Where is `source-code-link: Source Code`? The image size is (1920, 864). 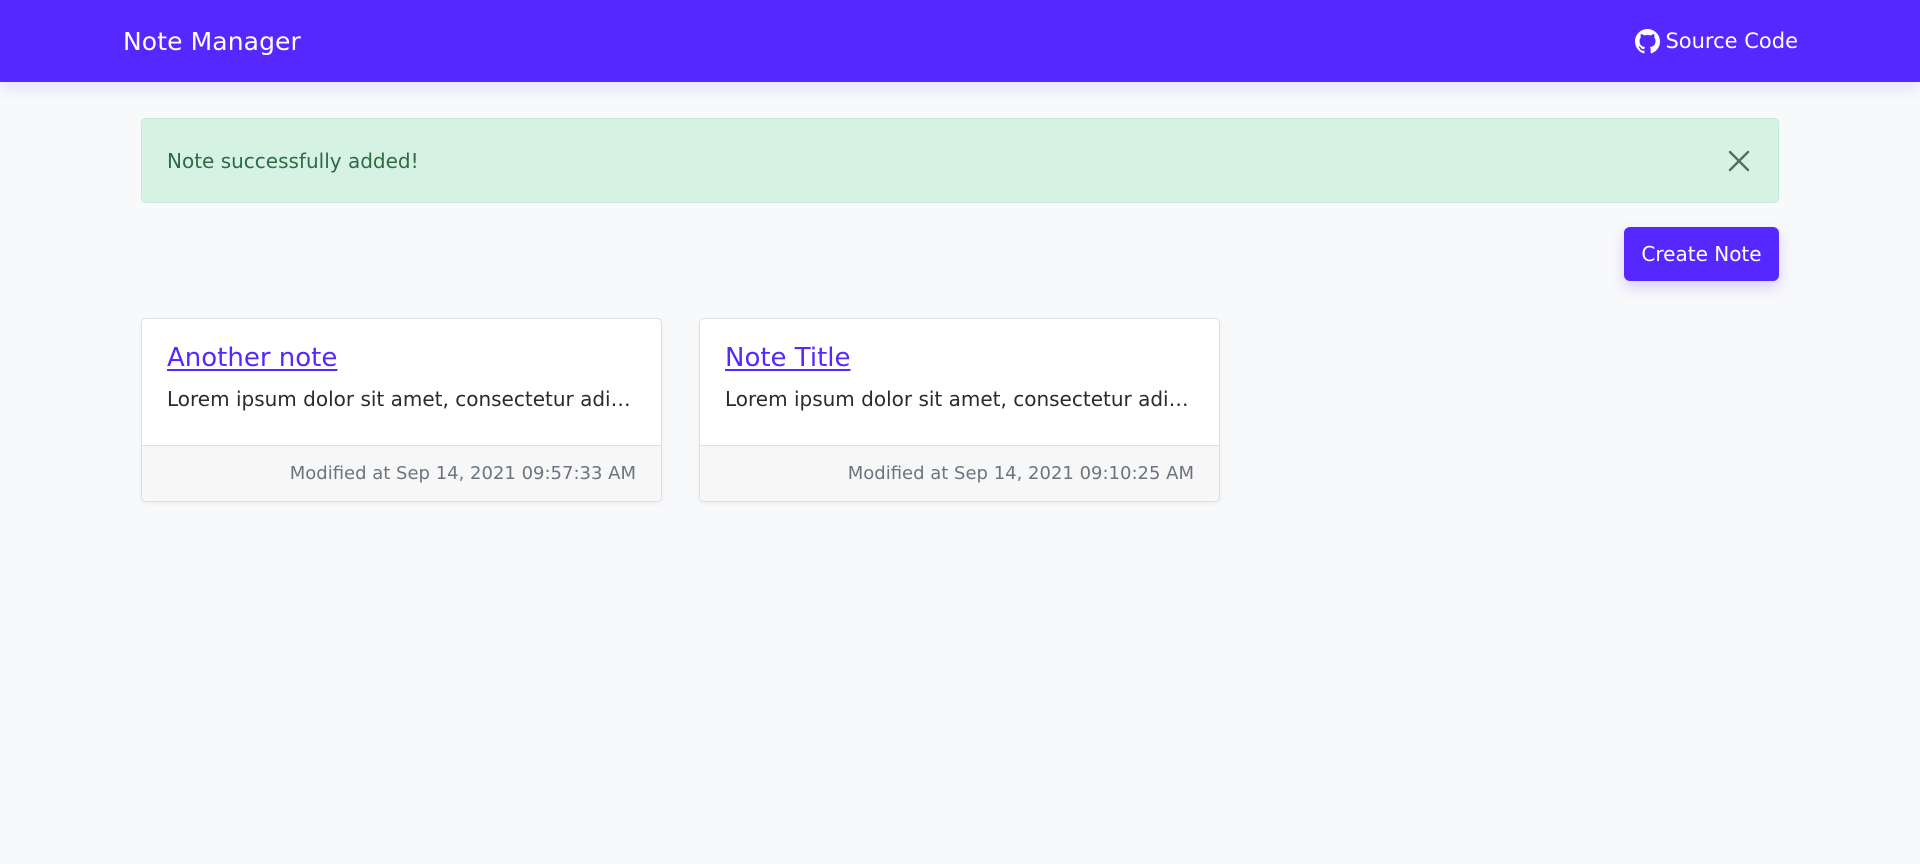
source-code-link: Source Code is located at coordinates (1716, 41).